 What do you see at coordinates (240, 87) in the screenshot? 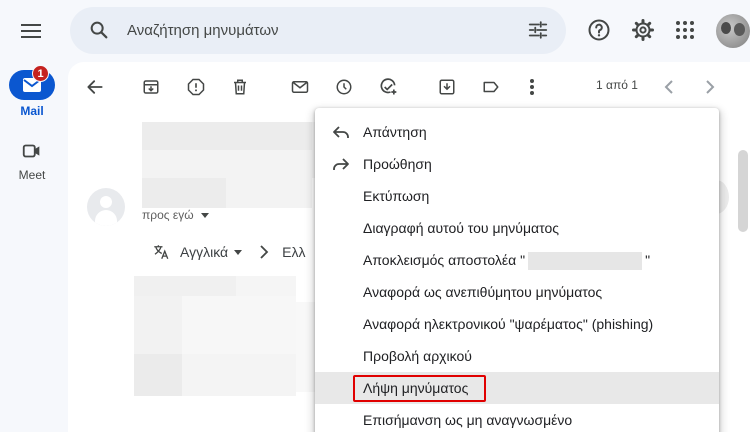
I see `delete-trash-icon` at bounding box center [240, 87].